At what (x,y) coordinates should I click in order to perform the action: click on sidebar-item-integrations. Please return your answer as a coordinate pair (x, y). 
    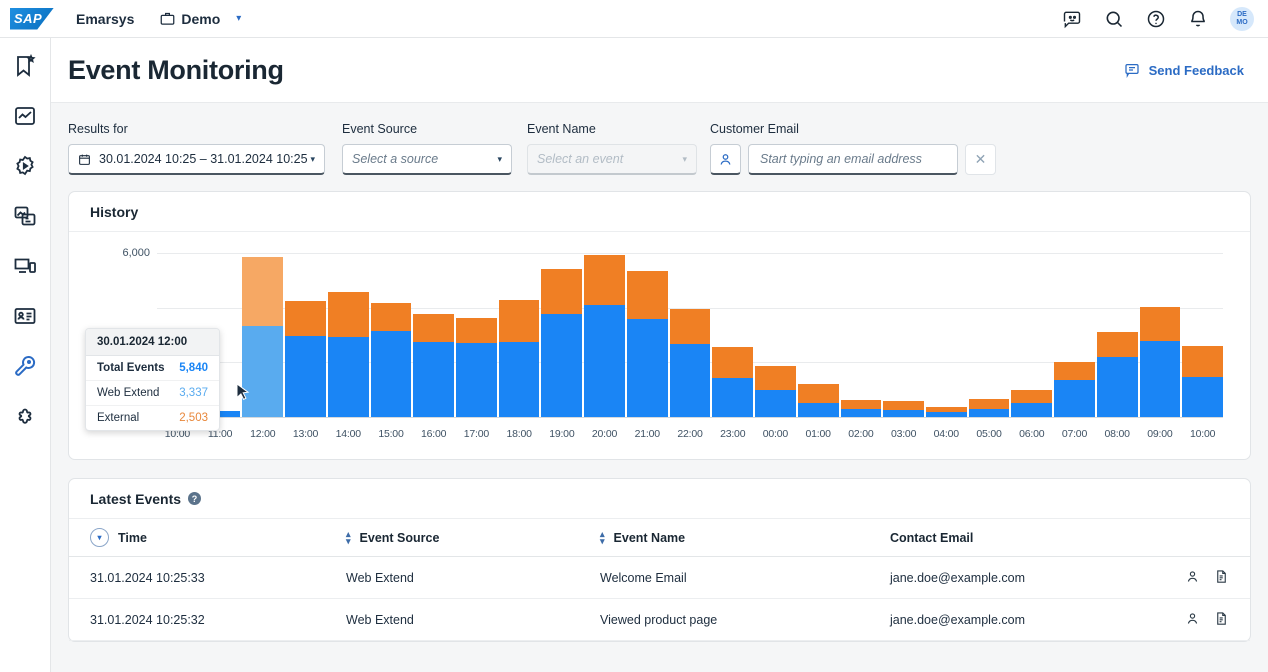
    Looking at the image, I should click on (25, 416).